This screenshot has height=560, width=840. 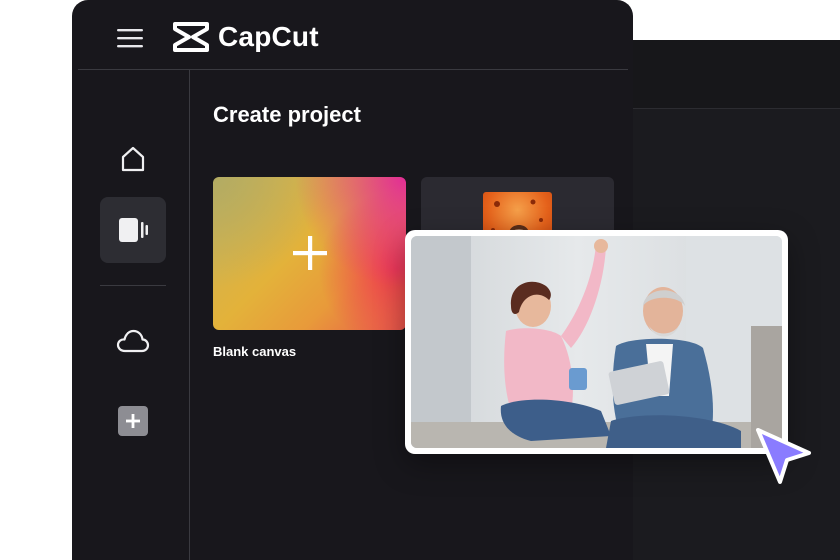 I want to click on sidebar-item-new, so click(x=133, y=421).